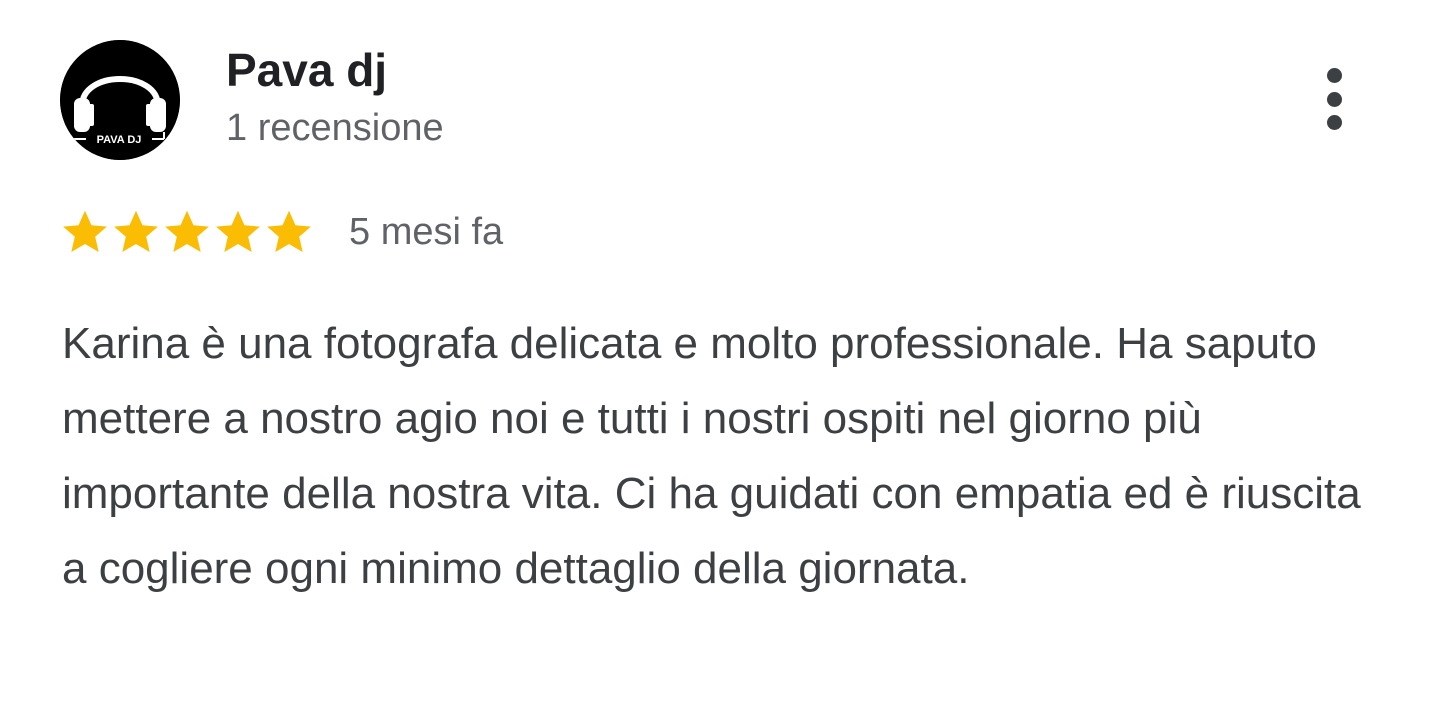 The height and width of the screenshot is (712, 1440). I want to click on more-vert-icon, so click(1334, 75).